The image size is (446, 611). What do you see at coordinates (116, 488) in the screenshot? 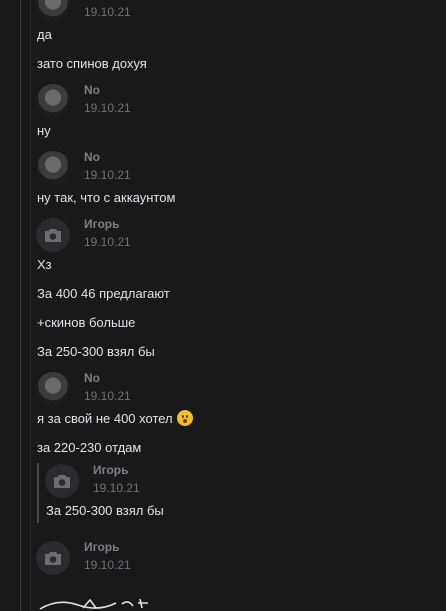
I see `quote-date: 19.10.21` at bounding box center [116, 488].